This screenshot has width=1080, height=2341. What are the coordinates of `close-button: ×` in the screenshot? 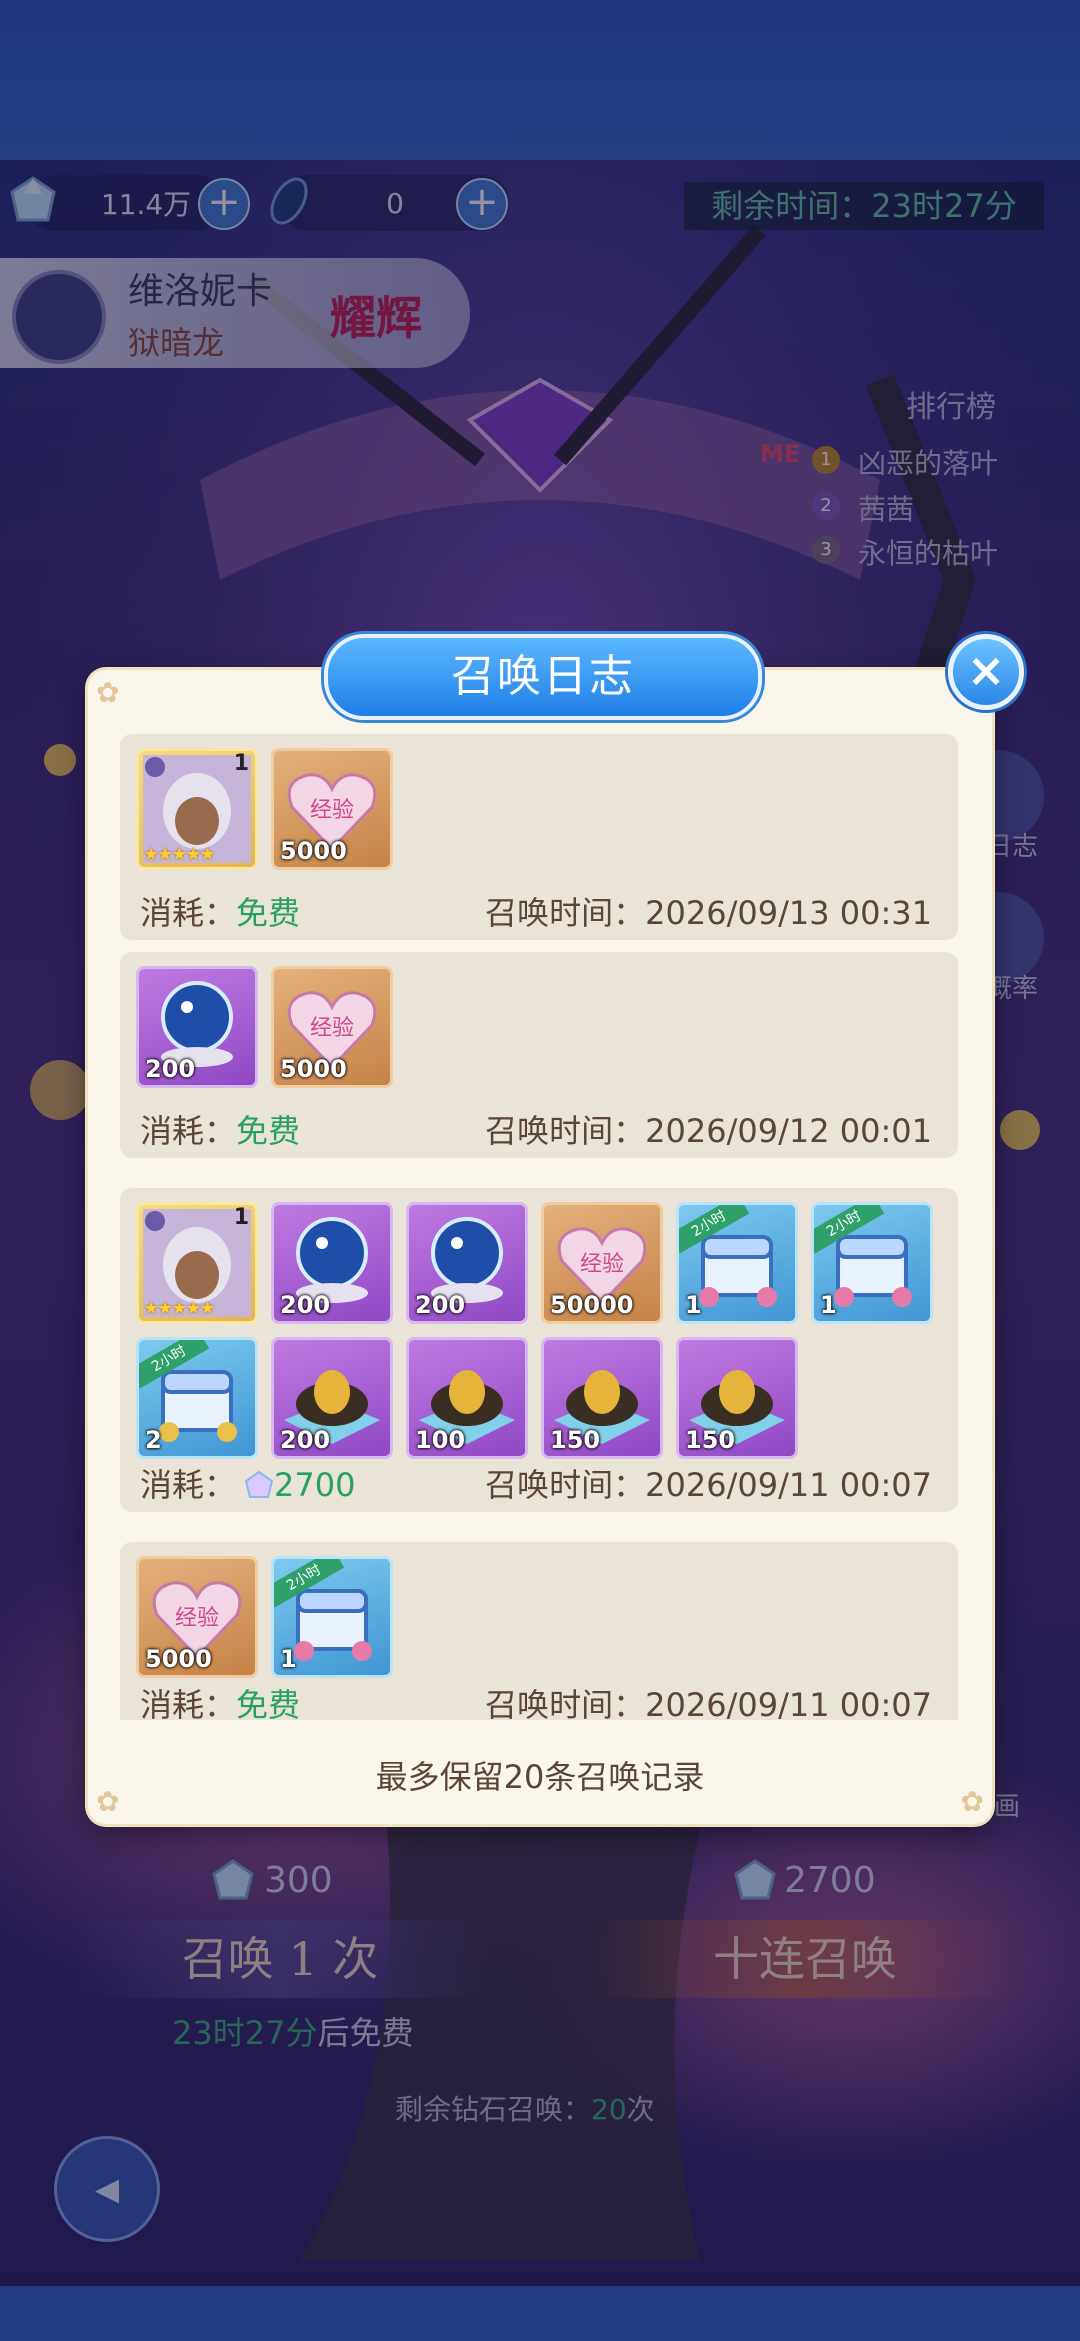 It's located at (986, 672).